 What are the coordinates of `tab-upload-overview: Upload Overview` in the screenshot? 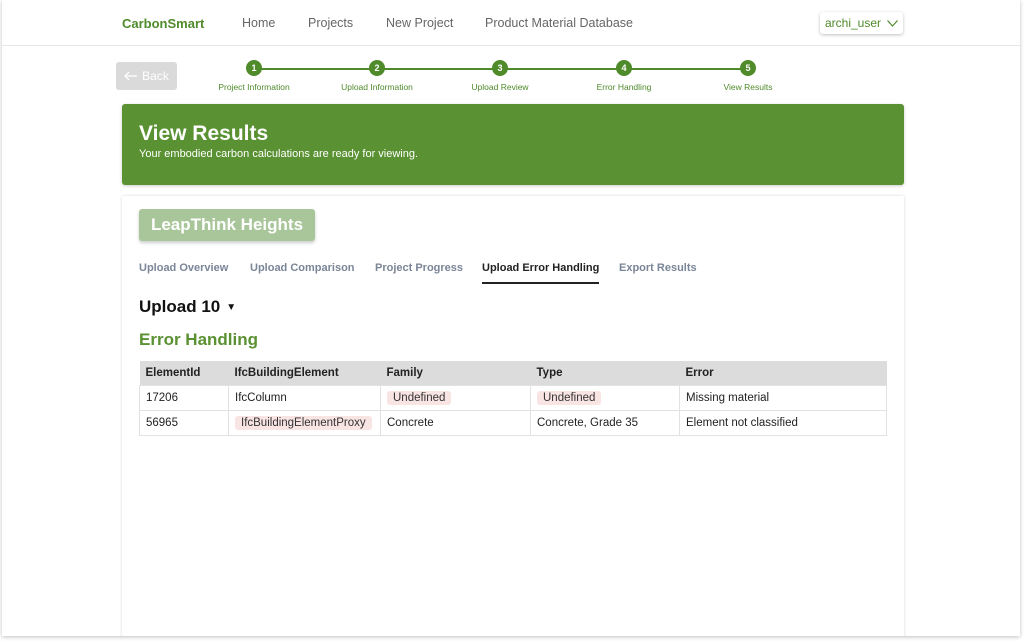 It's located at (183, 272).